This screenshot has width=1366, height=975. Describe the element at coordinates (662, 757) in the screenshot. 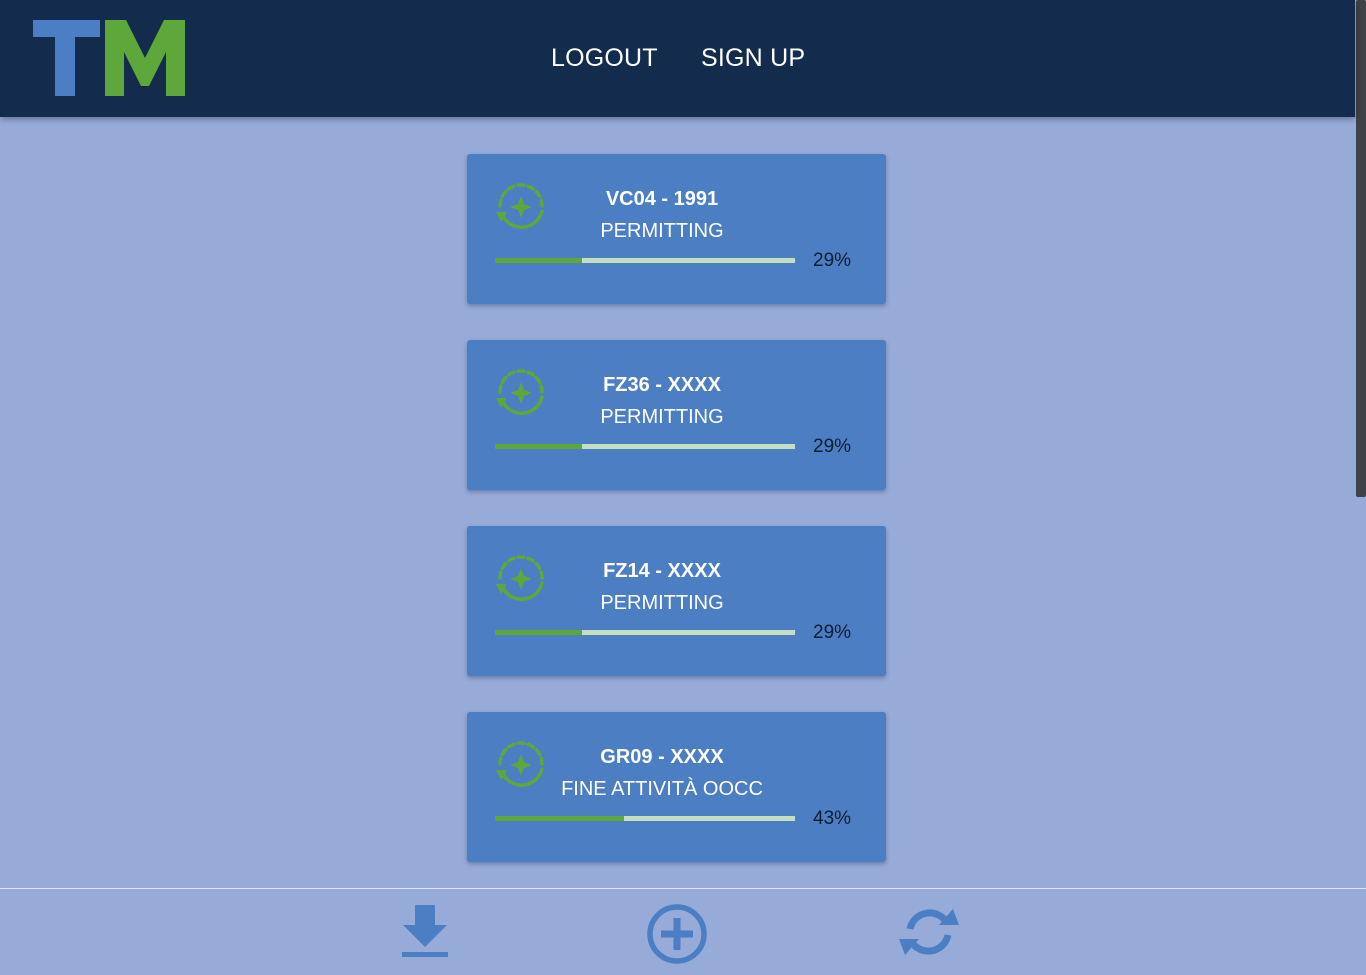

I see `project-title: GR09 - XXXX` at that location.